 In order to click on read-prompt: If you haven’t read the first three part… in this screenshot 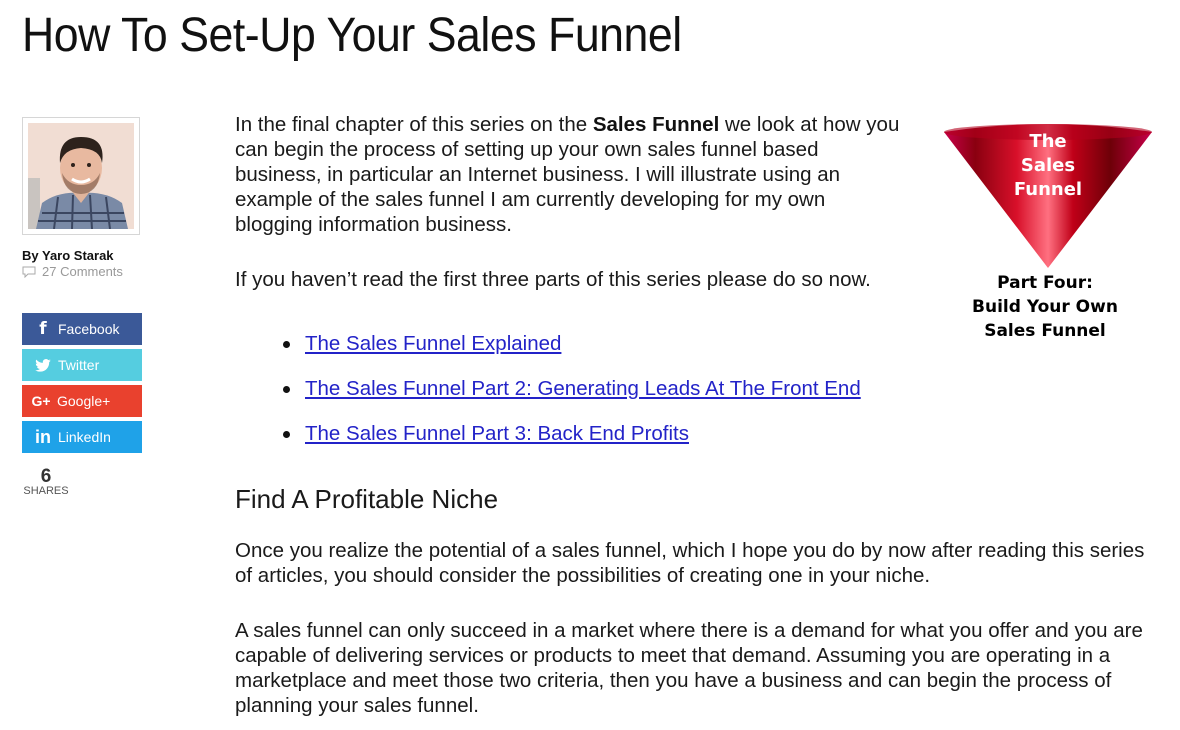, I will do `click(553, 279)`.